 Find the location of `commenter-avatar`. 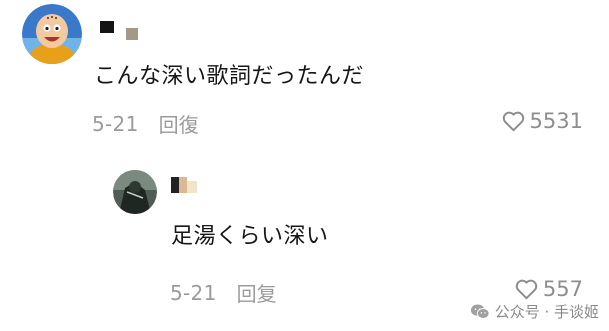

commenter-avatar is located at coordinates (52, 34).